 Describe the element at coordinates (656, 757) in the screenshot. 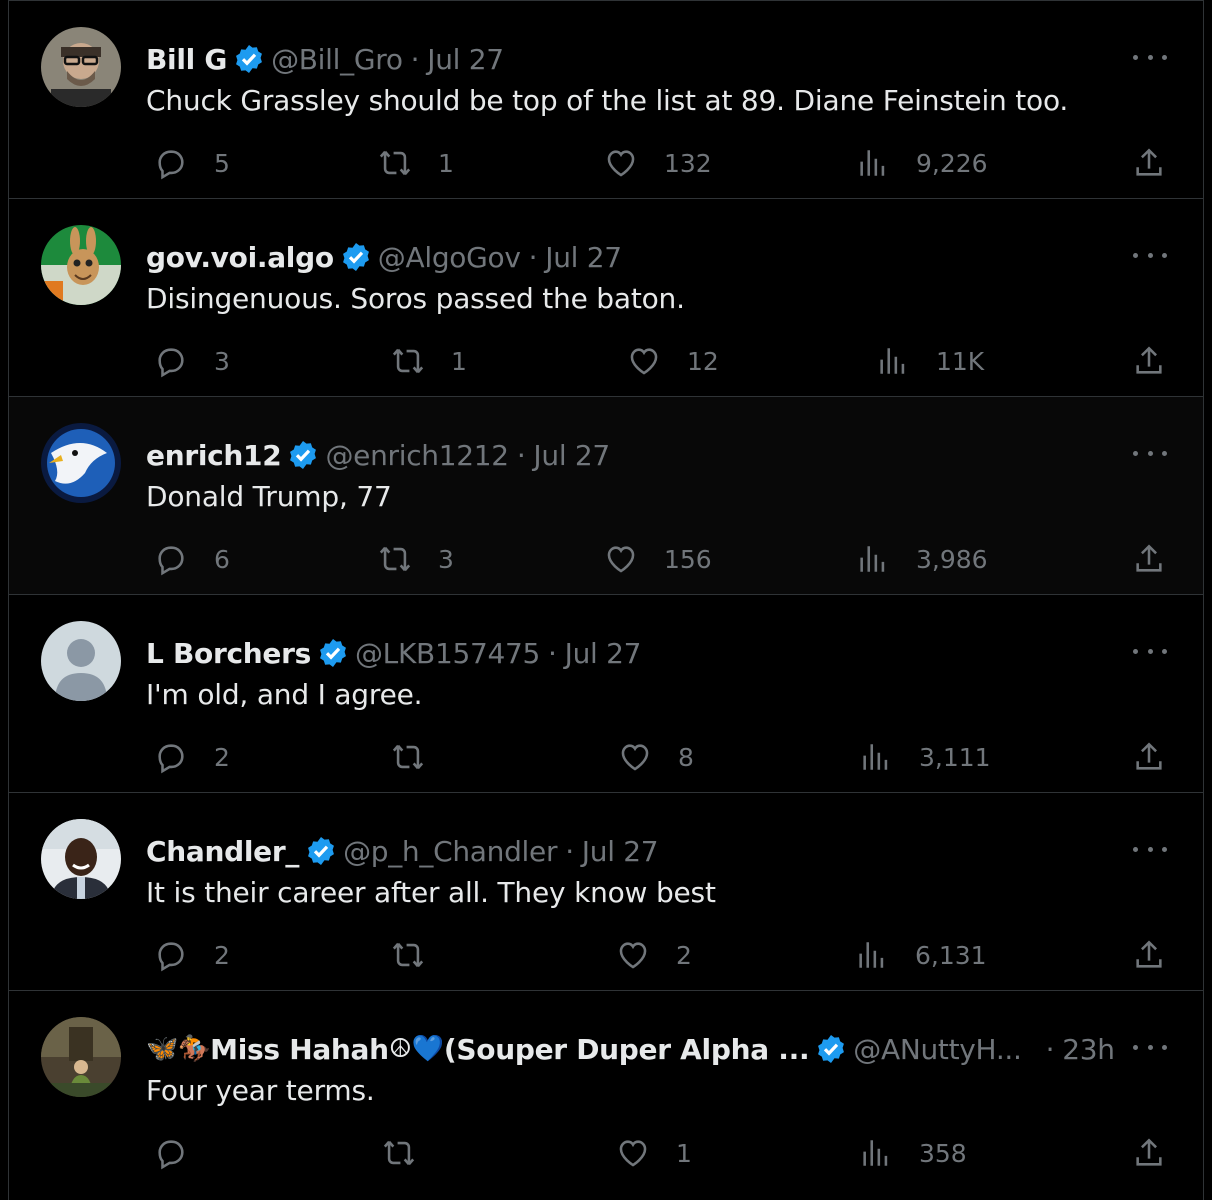

I see `like-button: 8` at that location.